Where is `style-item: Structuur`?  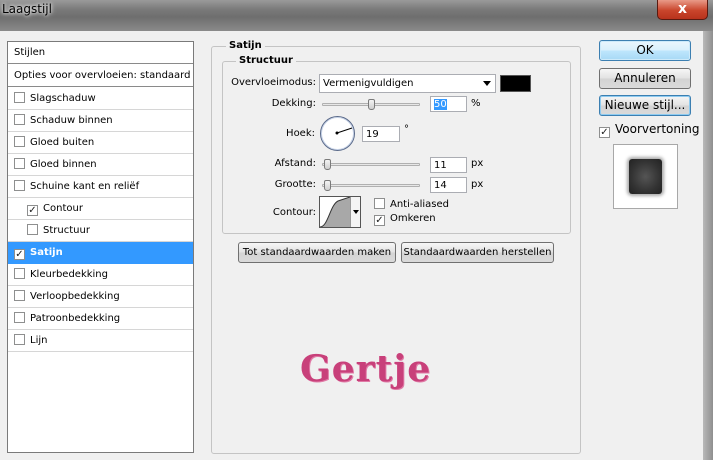 style-item: Structuur is located at coordinates (100, 231).